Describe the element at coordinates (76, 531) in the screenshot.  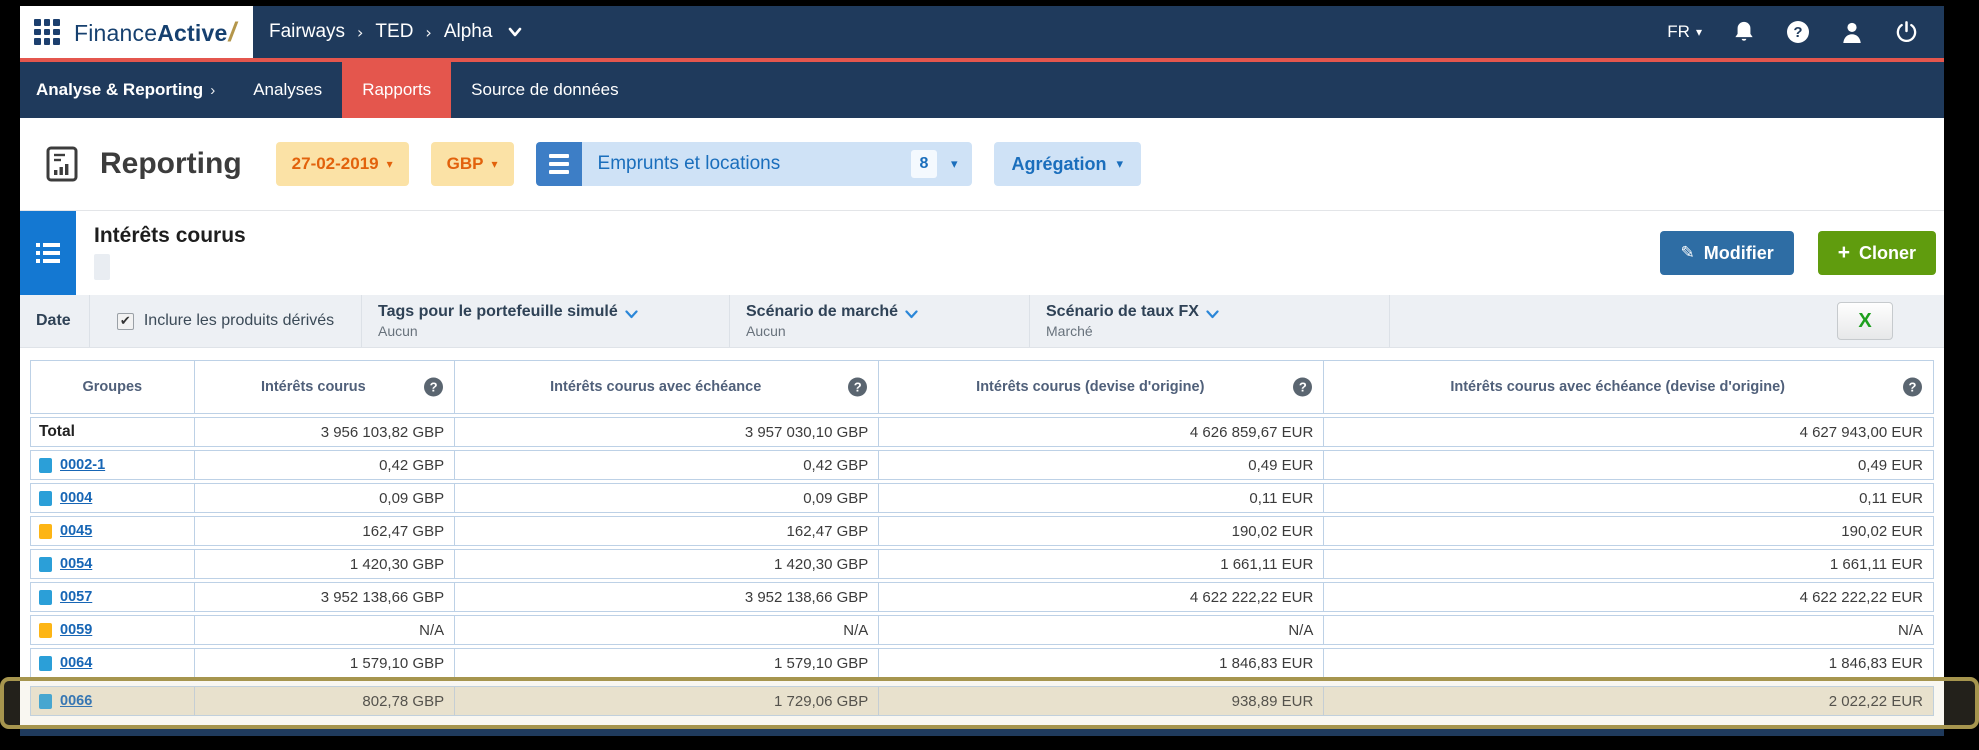
I see `group-link: 0045` at that location.